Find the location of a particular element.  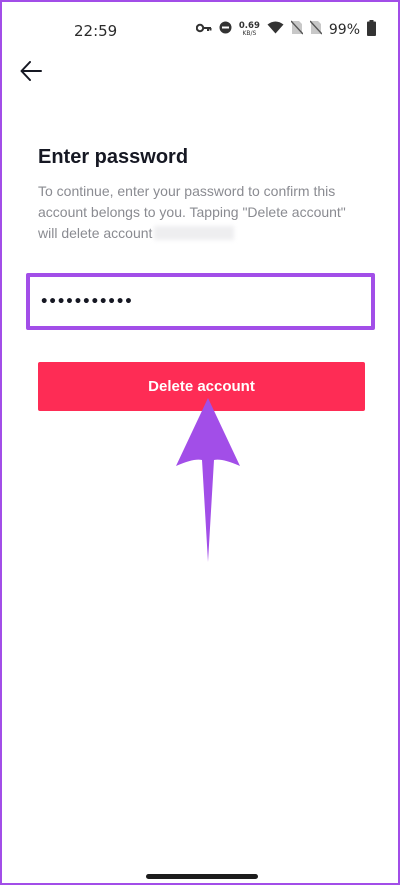

password-input is located at coordinates (200, 301).